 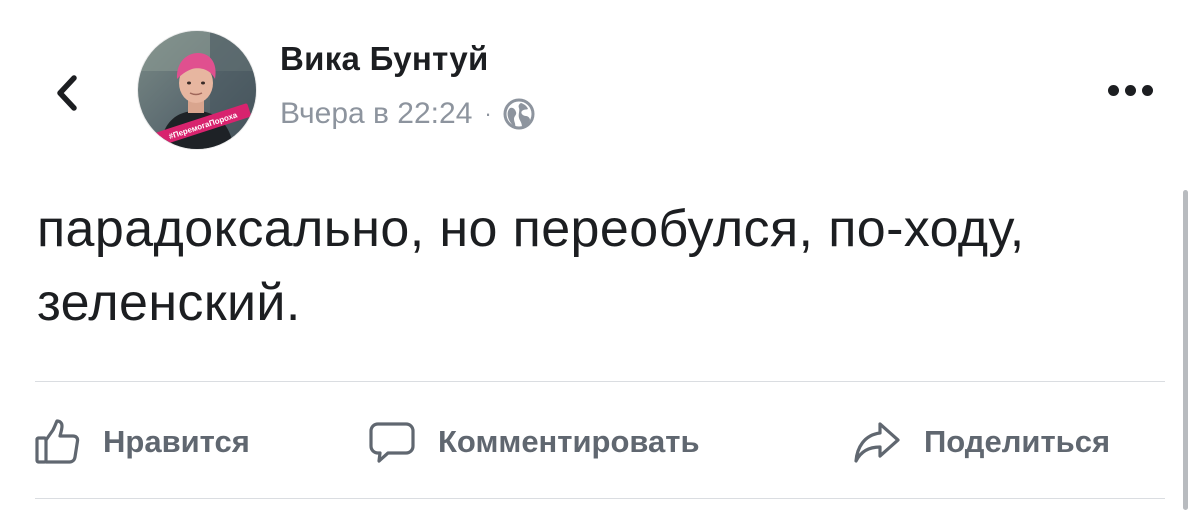 I want to click on post-meta: Вчера в 22:24 ·, so click(x=408, y=114).